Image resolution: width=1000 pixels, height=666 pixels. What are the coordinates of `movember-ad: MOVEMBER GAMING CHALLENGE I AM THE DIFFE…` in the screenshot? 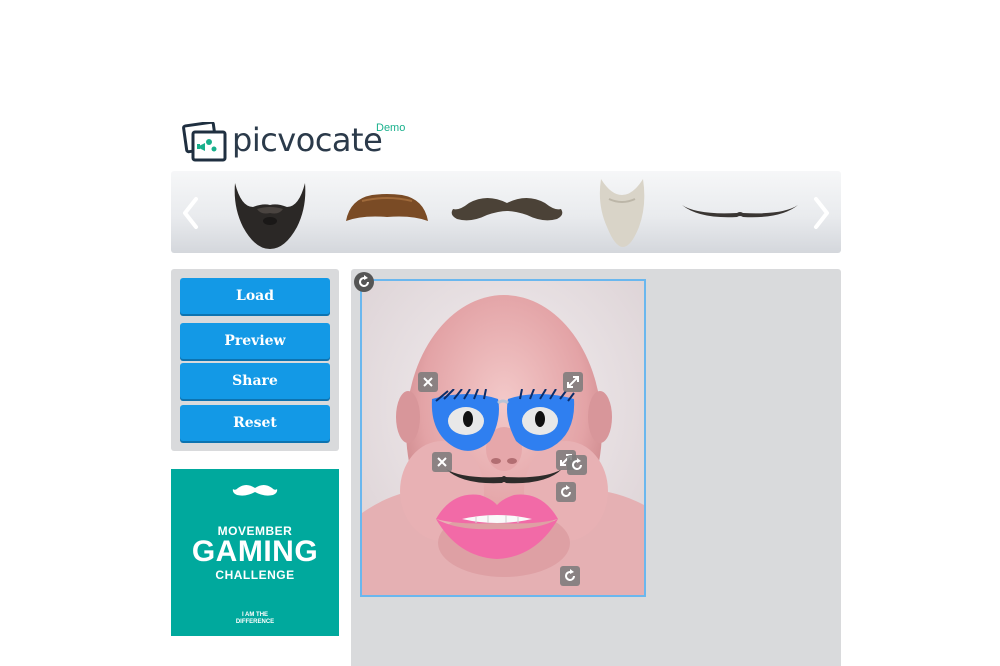 It's located at (255, 552).